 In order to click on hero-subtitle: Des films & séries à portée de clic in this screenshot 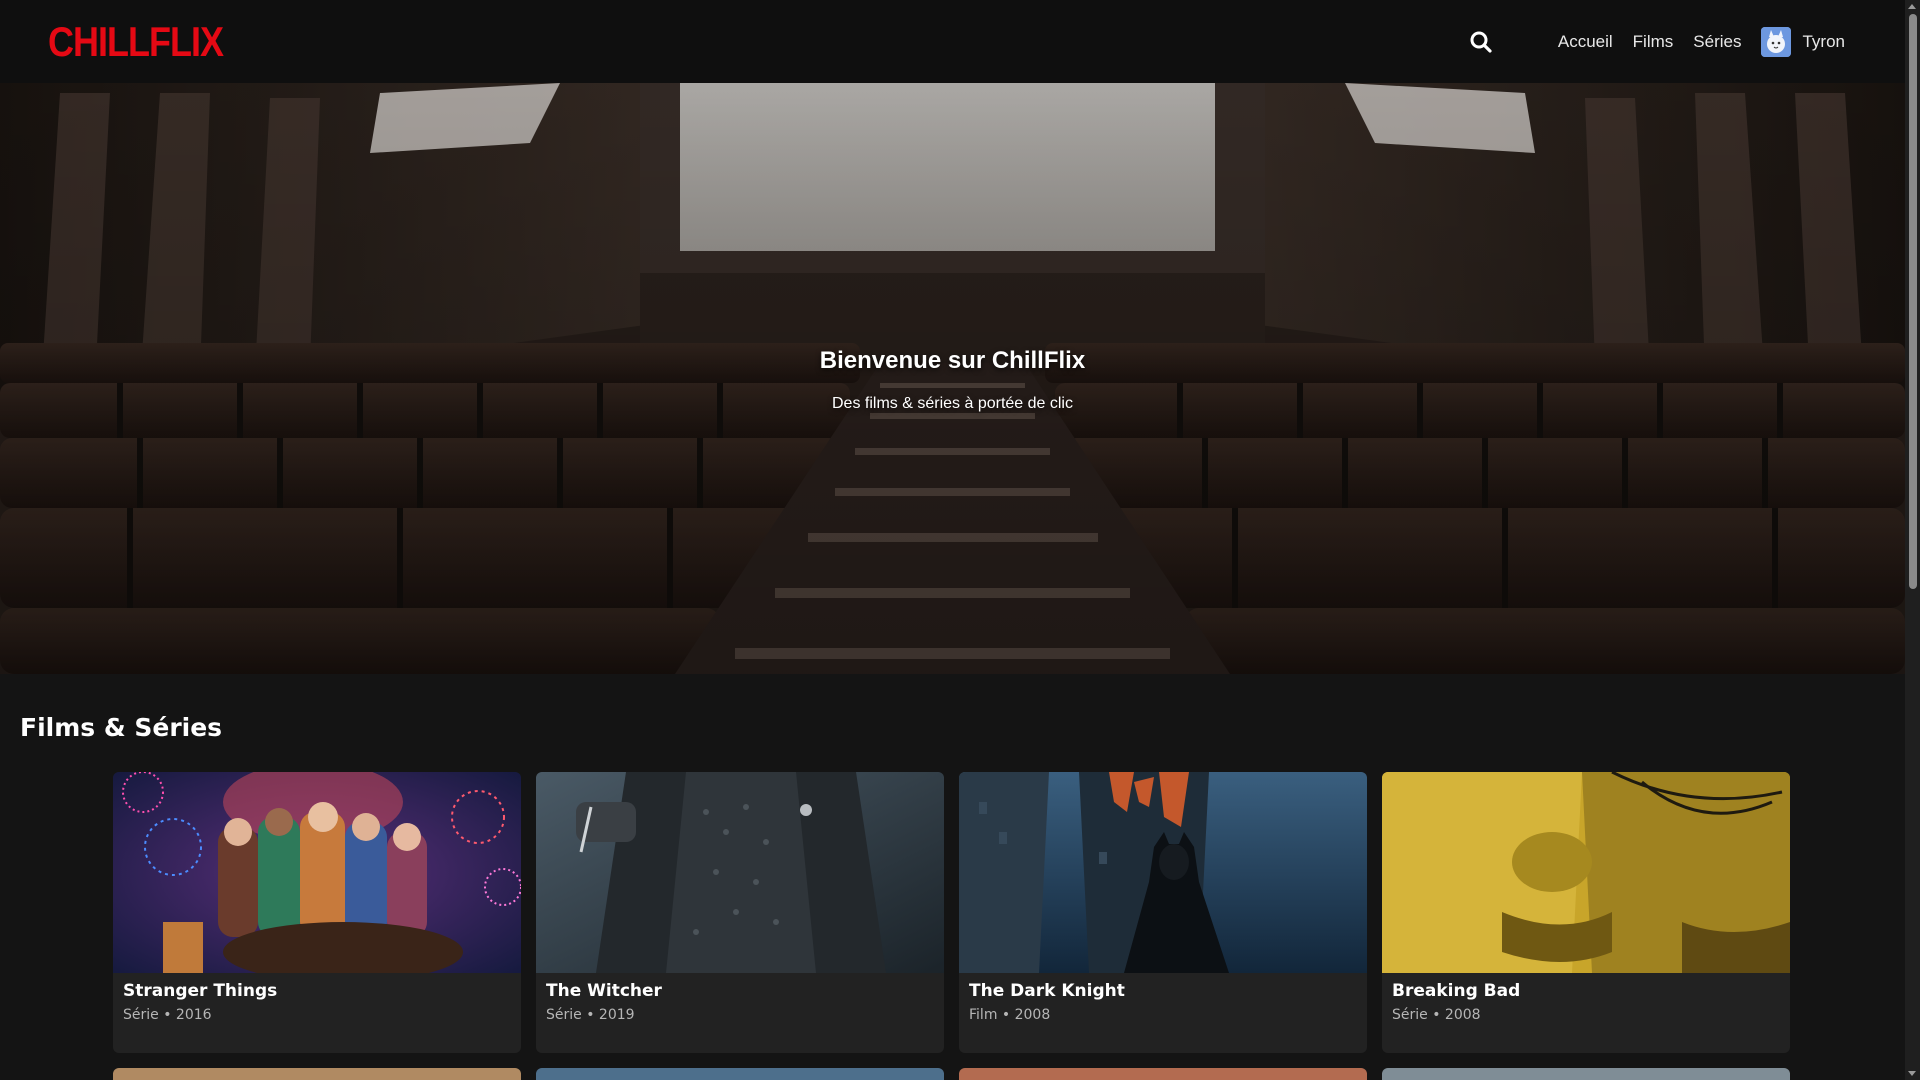, I will do `click(952, 403)`.